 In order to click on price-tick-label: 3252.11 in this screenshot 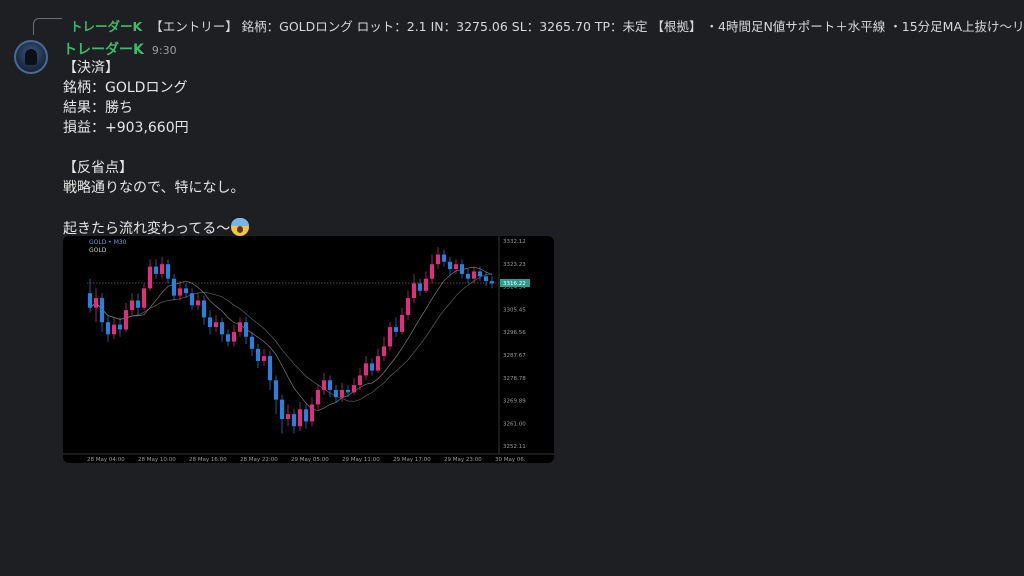, I will do `click(514, 447)`.